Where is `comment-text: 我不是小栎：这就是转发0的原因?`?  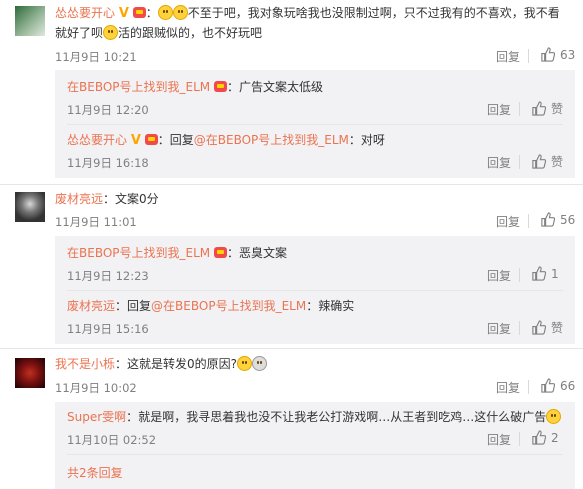 comment-text: 我不是小栎：这就是转发0的原因? is located at coordinates (161, 364).